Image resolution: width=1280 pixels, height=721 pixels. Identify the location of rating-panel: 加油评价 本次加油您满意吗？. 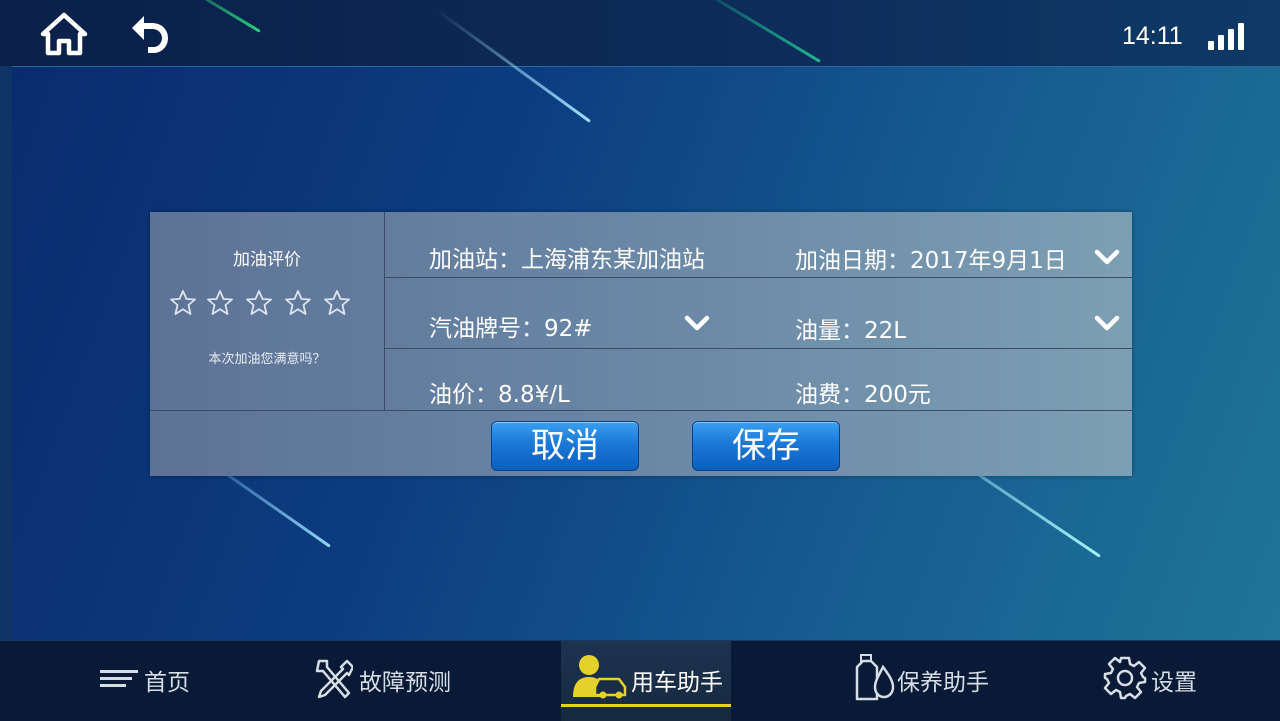
(267, 311).